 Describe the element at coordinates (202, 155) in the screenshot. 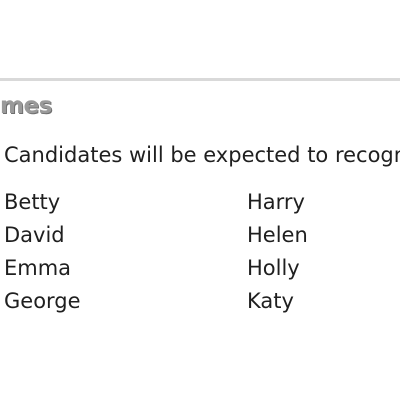

I see `intro-text: Candidates will be expected to recogn` at that location.